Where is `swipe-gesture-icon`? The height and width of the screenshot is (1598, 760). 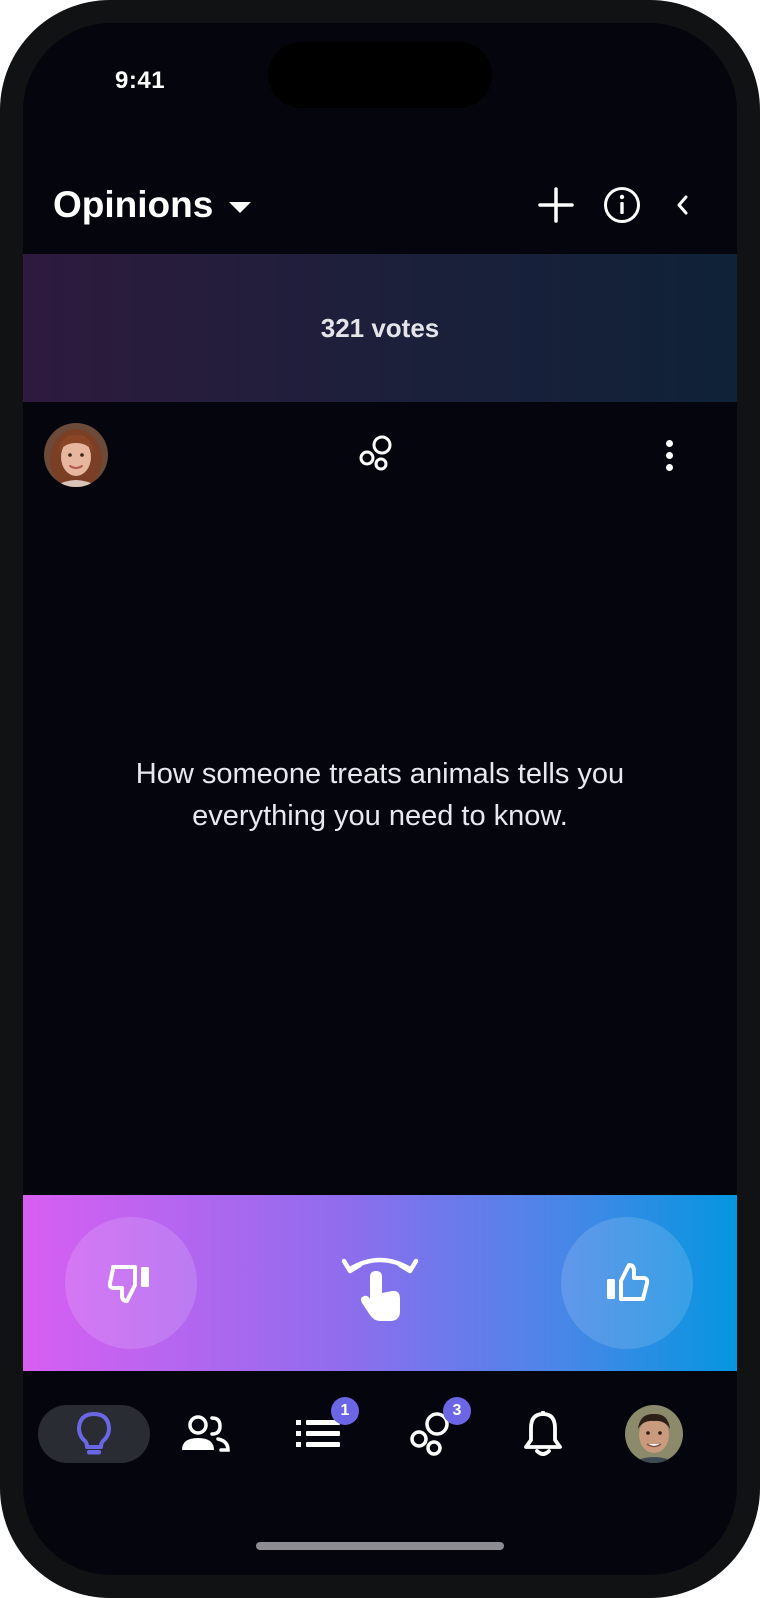
swipe-gesture-icon is located at coordinates (380, 1287).